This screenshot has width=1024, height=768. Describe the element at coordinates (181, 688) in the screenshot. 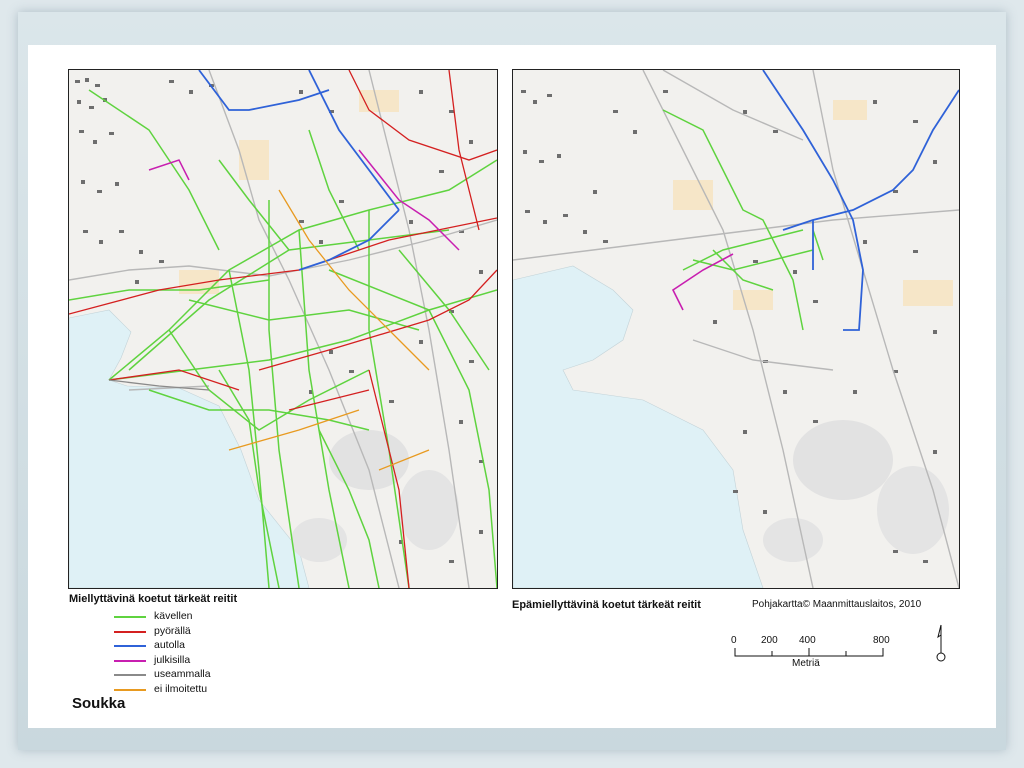

I see `legend-label: ei ilmoitettu` at that location.